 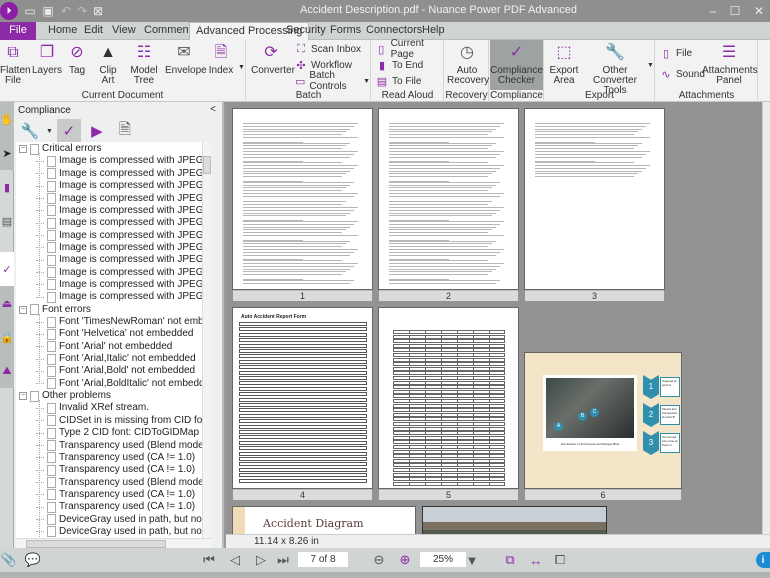 I want to click on minimize-button: –, so click(x=713, y=11).